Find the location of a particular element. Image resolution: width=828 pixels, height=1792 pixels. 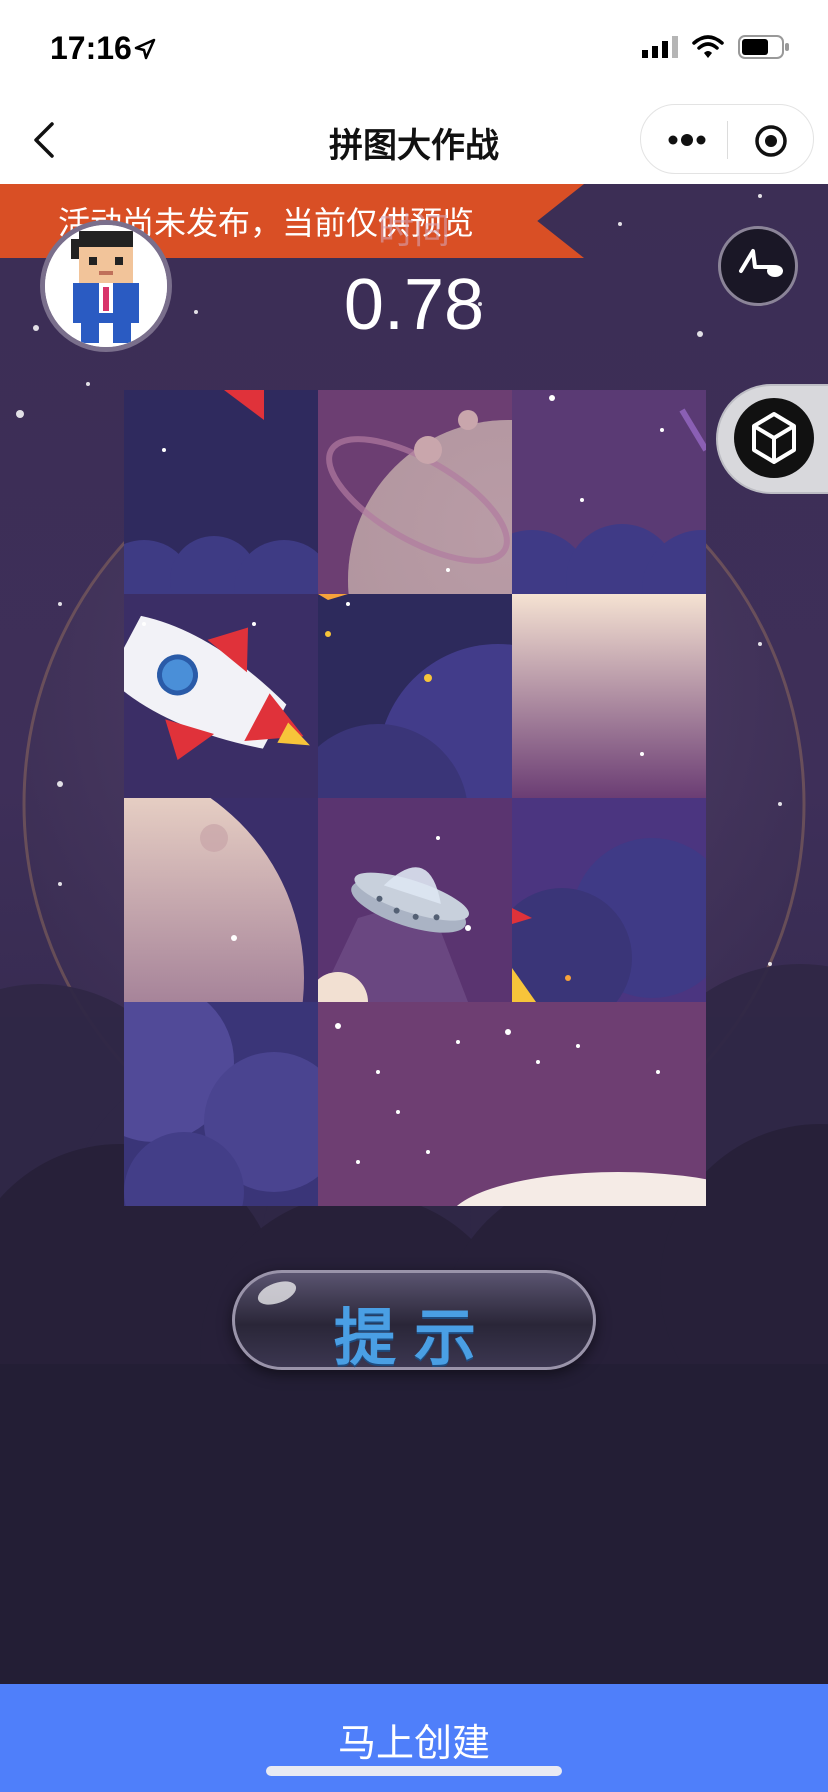

unity-logo-wrap is located at coordinates (774, 438).